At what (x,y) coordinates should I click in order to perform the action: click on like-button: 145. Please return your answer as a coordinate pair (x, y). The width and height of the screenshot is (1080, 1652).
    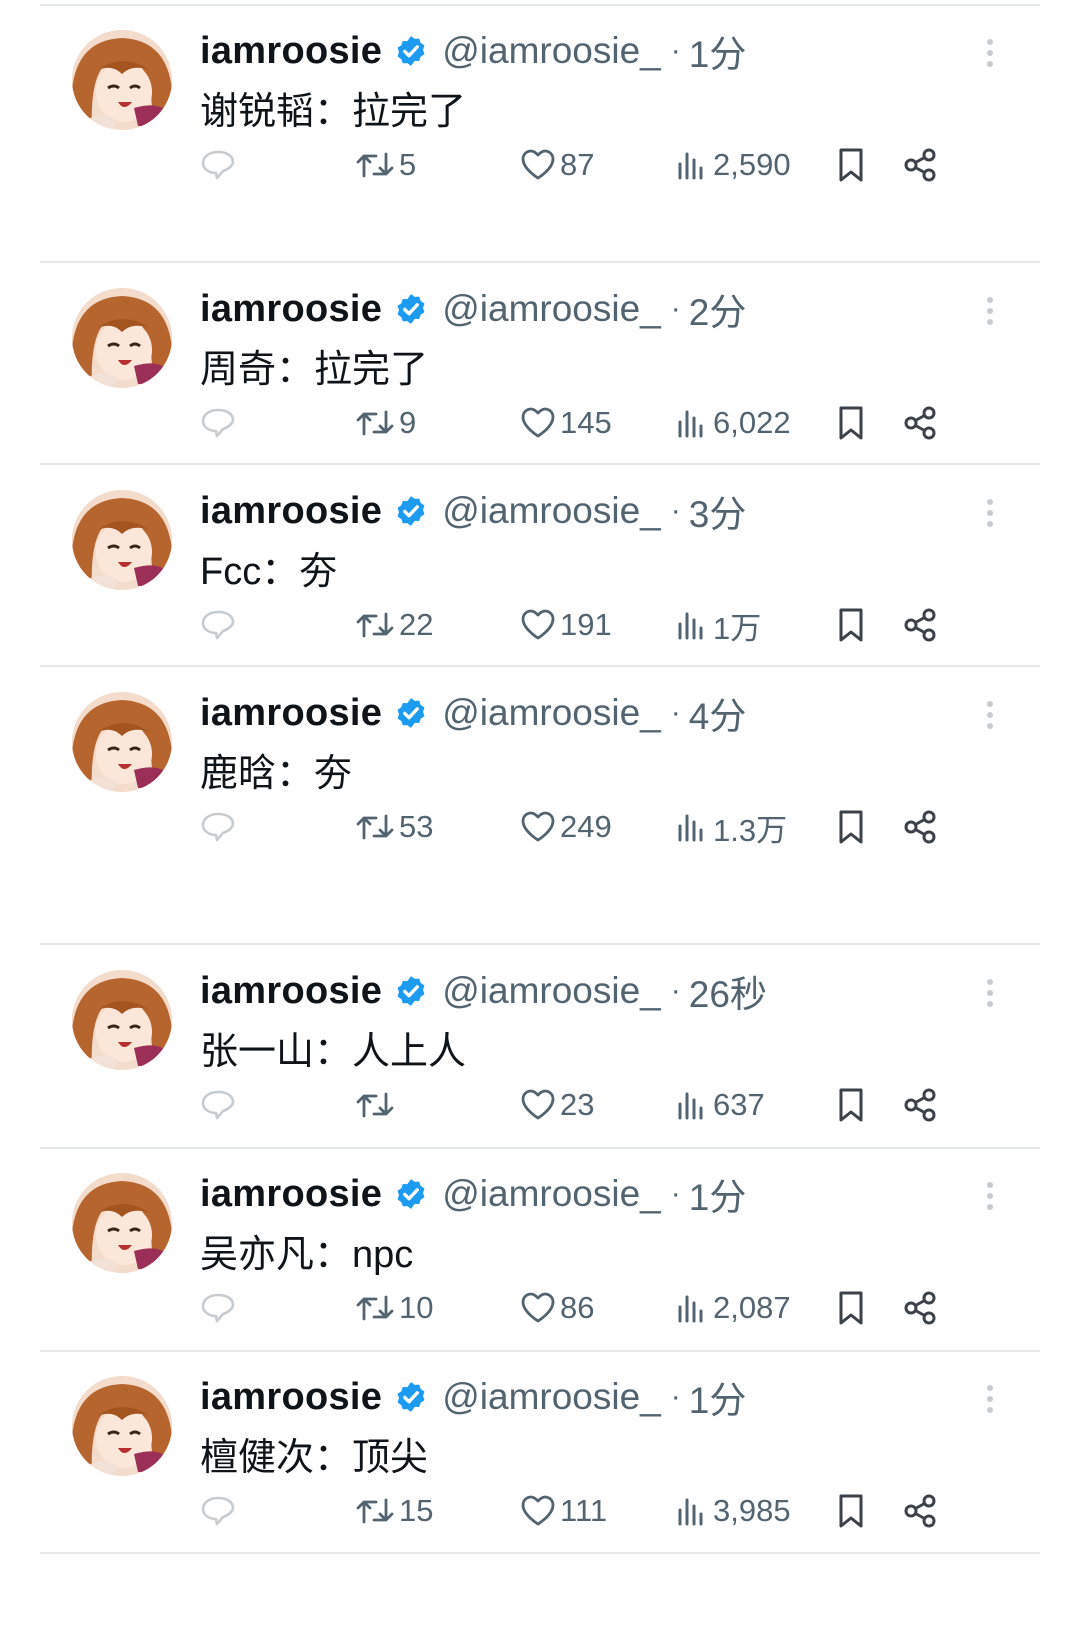
    Looking at the image, I should click on (566, 423).